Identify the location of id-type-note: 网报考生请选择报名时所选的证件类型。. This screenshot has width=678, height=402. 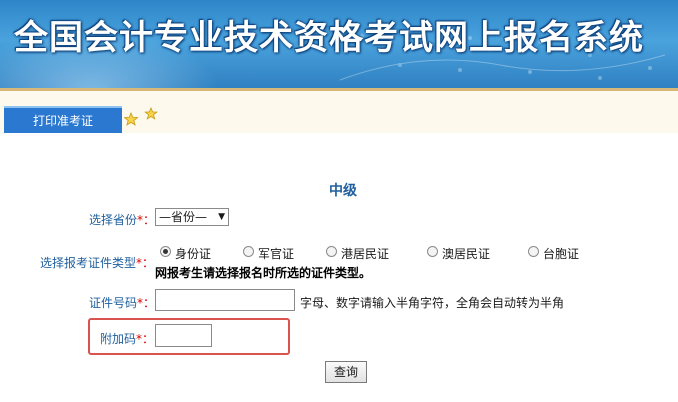
(263, 273).